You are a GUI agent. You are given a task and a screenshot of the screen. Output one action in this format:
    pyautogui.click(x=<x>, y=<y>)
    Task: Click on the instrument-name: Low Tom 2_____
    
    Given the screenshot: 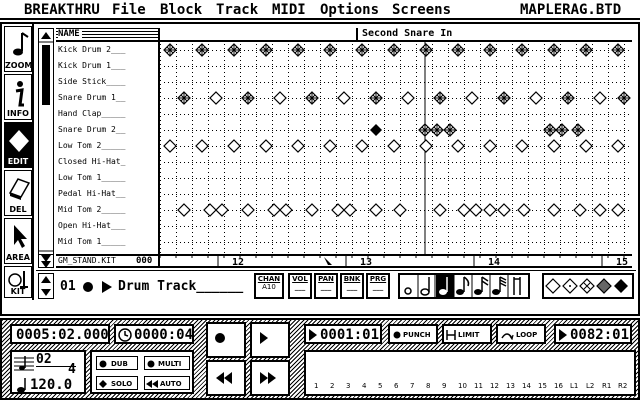 What is the action you would take?
    pyautogui.click(x=91, y=146)
    